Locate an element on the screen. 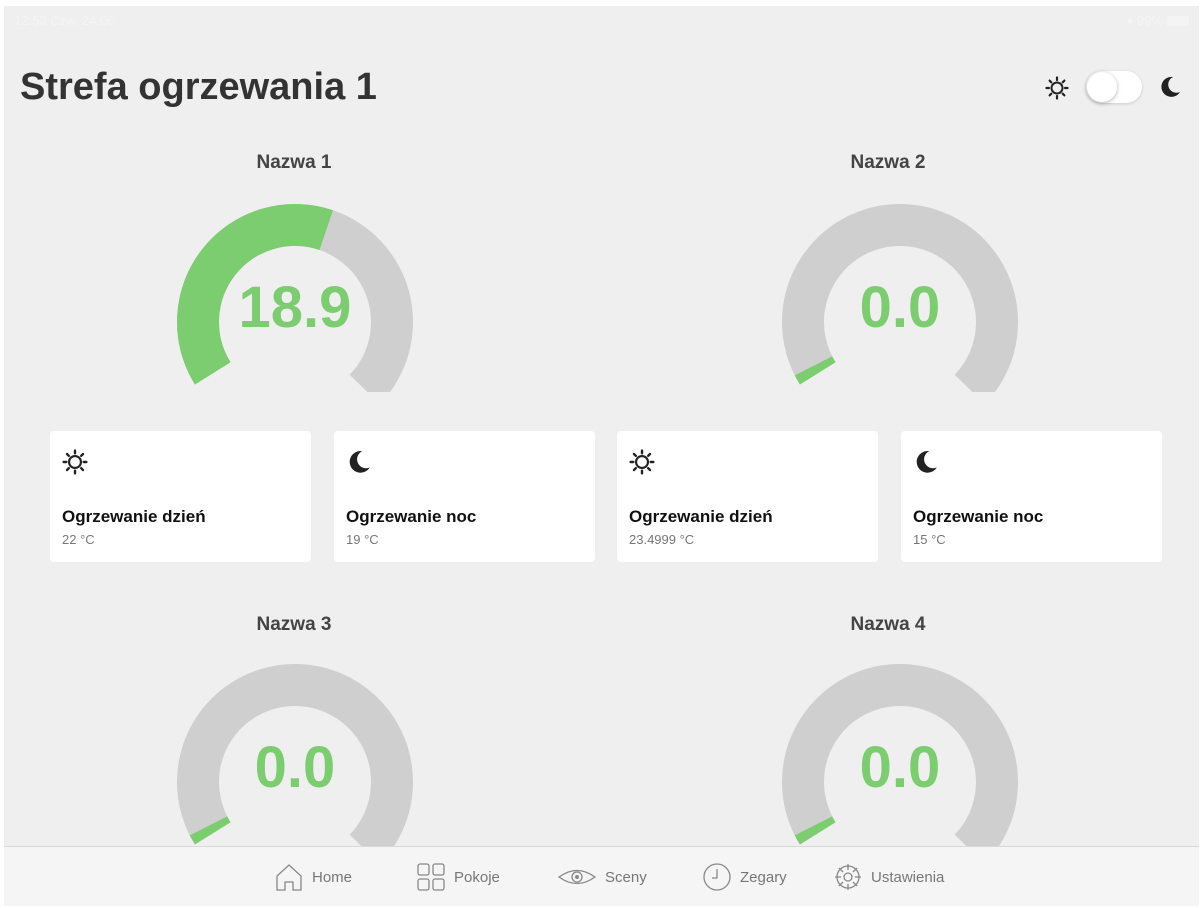  page-title: Strefa ogrzewania 1 is located at coordinates (198, 87).